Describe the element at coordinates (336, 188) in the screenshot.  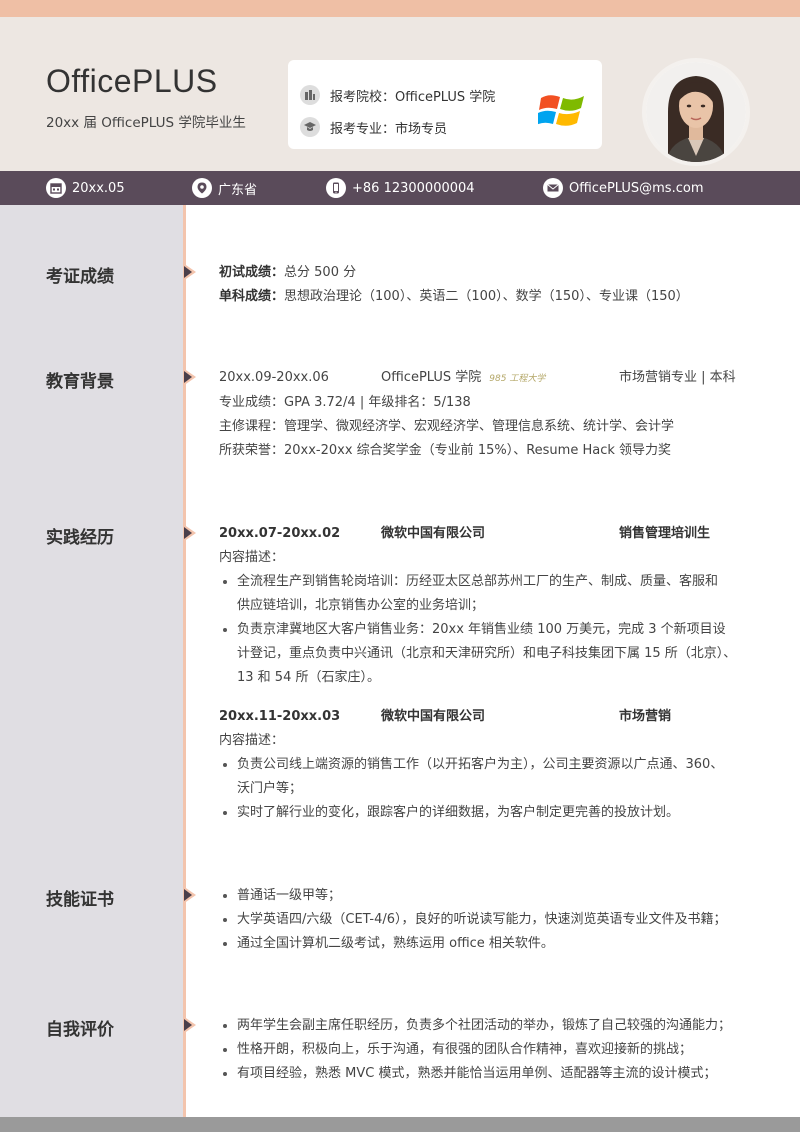
I see `phone-icon` at that location.